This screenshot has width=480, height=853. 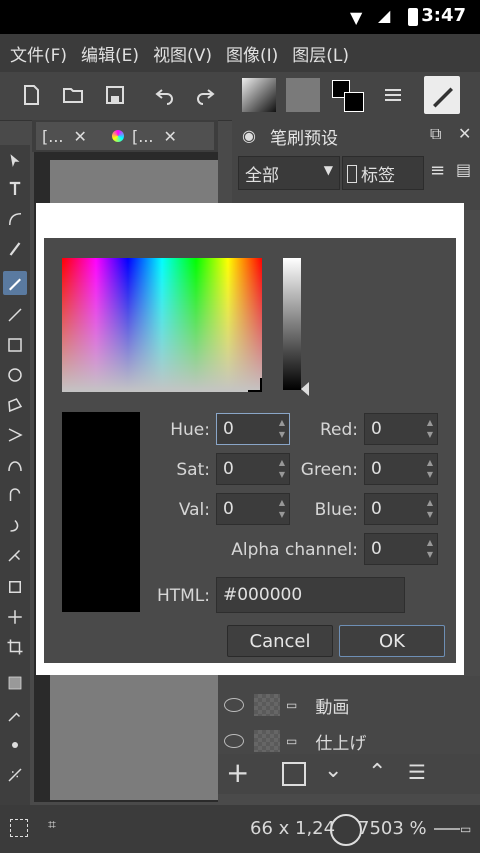 What do you see at coordinates (15, 745) in the screenshot?
I see `smart-patch-icon` at bounding box center [15, 745].